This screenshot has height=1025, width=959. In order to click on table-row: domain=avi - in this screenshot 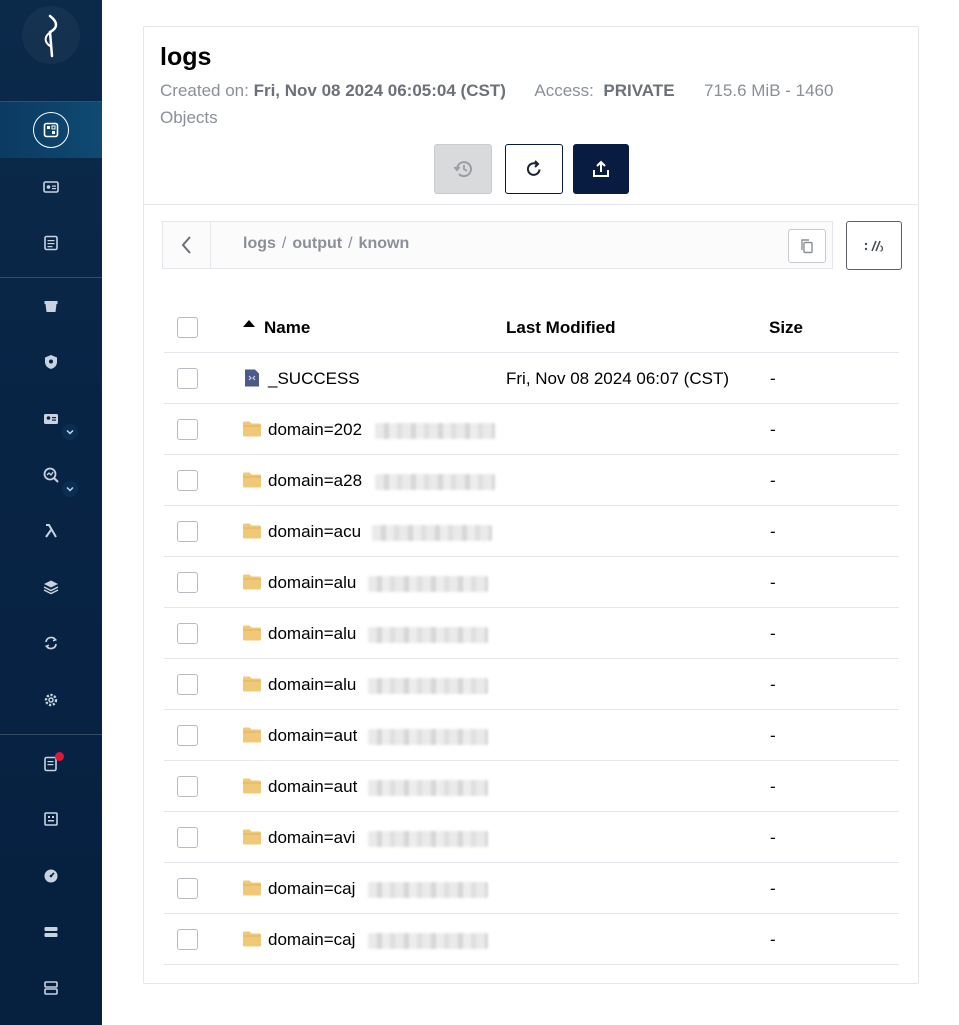, I will do `click(531, 837)`.